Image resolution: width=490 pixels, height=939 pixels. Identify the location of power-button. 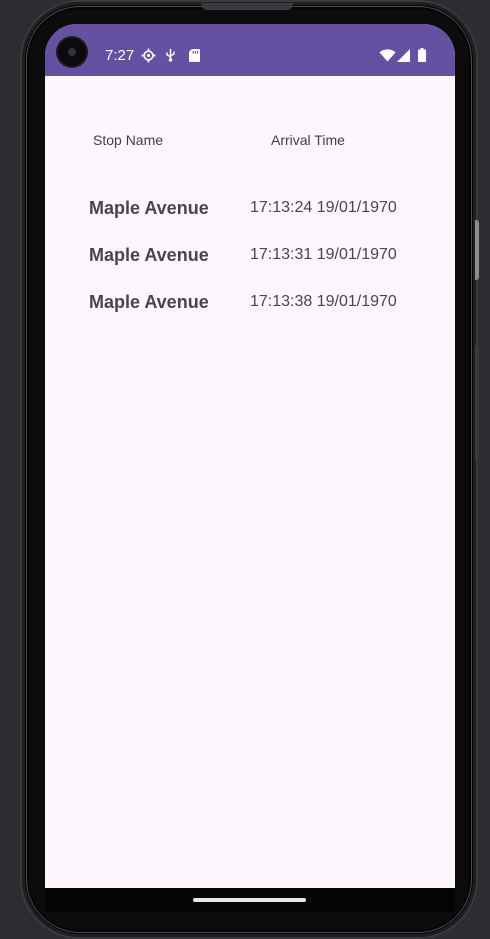
(477, 402).